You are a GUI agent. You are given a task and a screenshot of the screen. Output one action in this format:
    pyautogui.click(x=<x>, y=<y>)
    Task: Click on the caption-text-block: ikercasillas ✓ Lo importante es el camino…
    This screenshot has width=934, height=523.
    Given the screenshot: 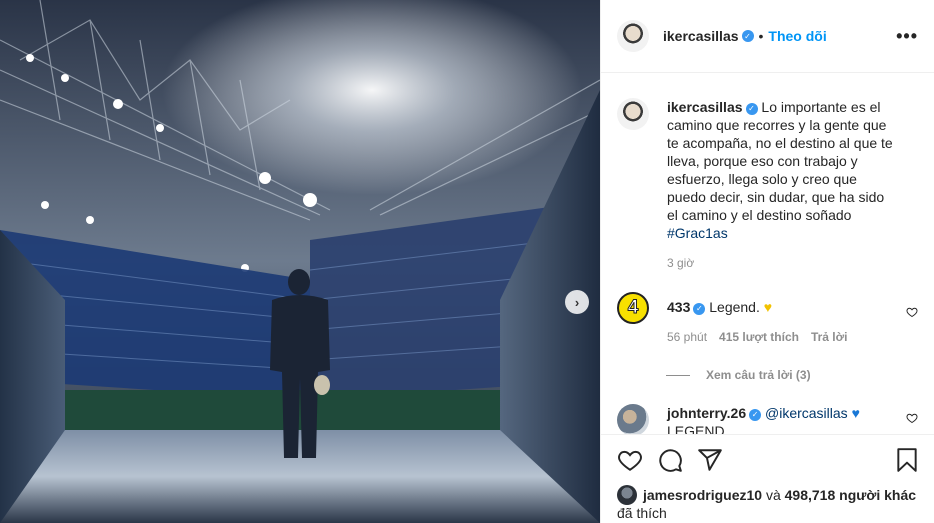 What is the action you would take?
    pyautogui.click(x=780, y=170)
    